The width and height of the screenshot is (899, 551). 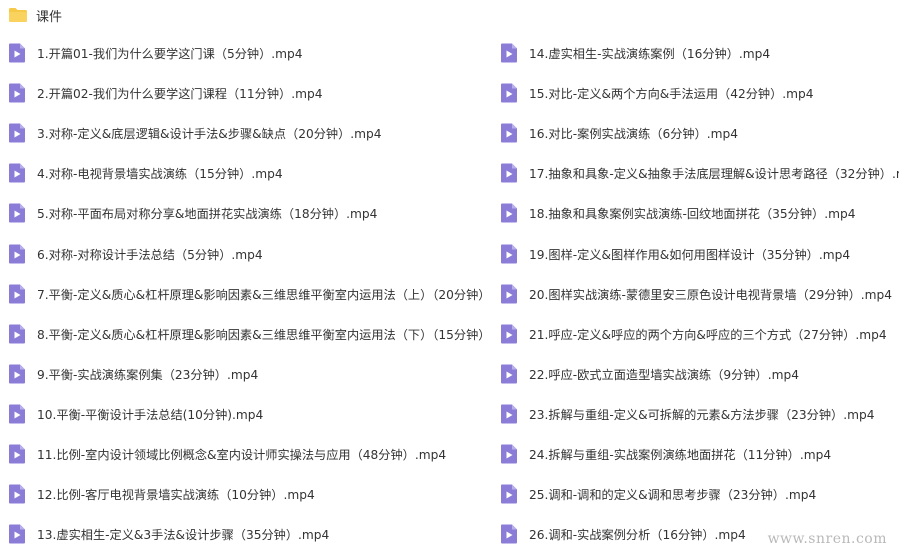 I want to click on file-name: 25.调和-调和的定义&调和思考步骤（23分钟）.mp4, so click(x=673, y=495).